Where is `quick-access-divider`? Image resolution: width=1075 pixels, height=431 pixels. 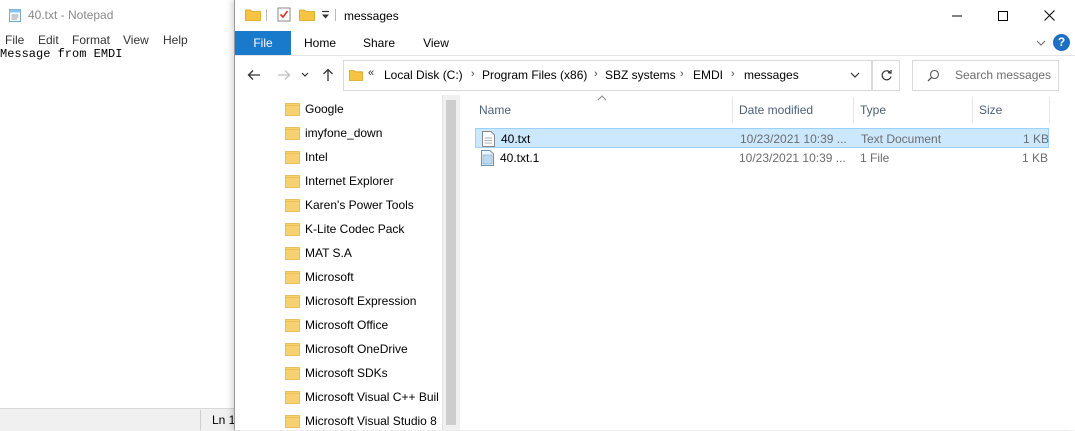 quick-access-divider is located at coordinates (266, 15).